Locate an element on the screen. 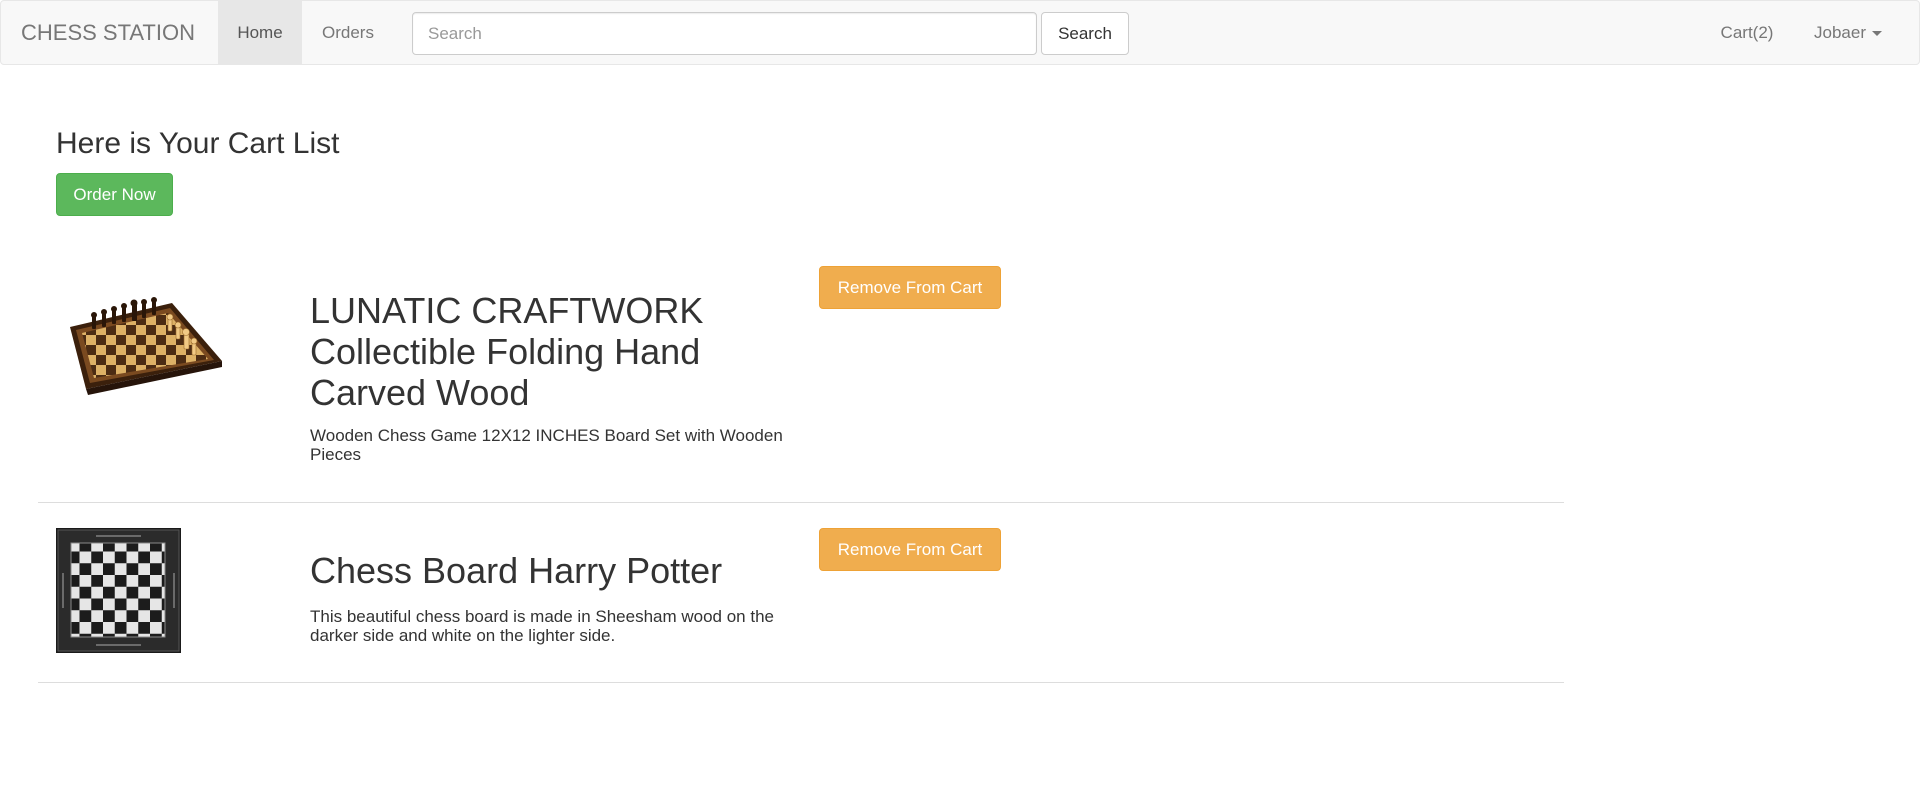  page-title: Here is Your Cart List is located at coordinates (198, 143).